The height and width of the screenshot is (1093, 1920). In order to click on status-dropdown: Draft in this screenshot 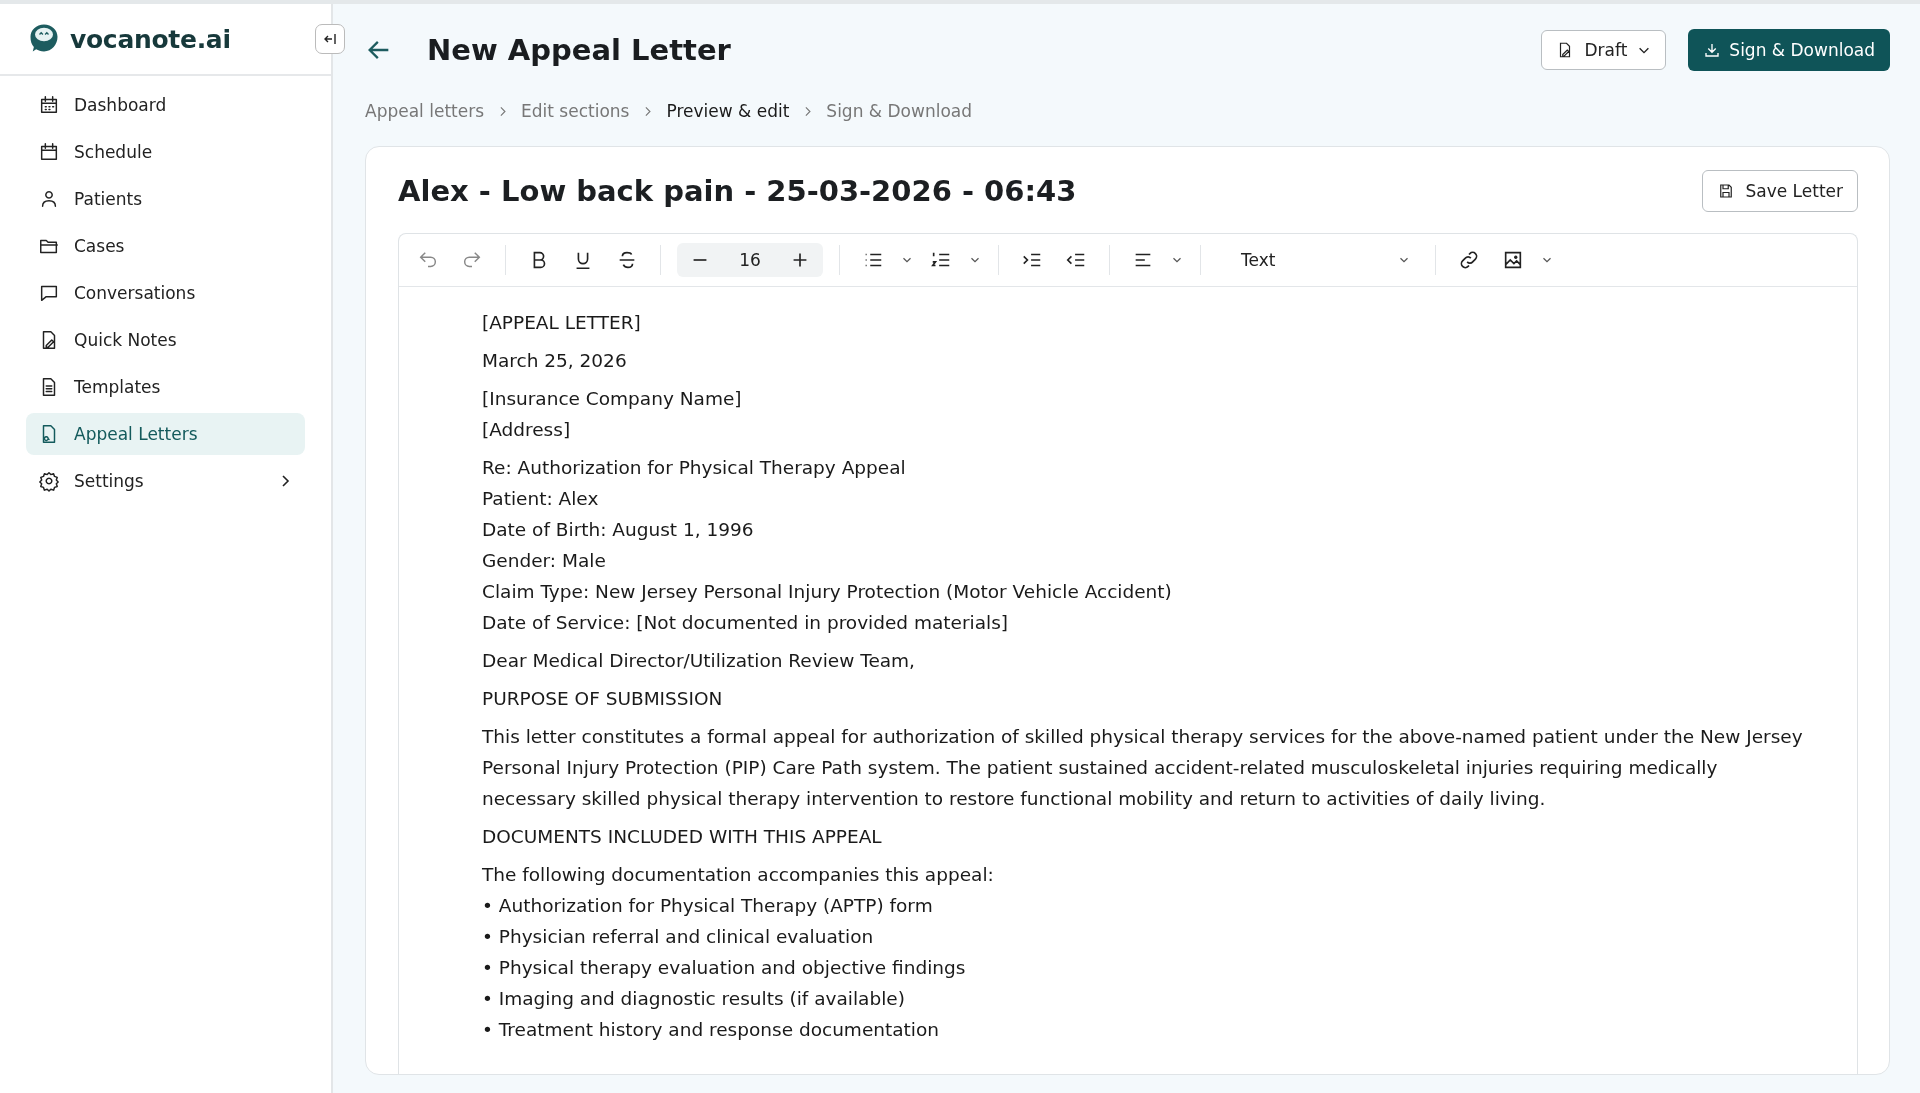, I will do `click(1604, 50)`.